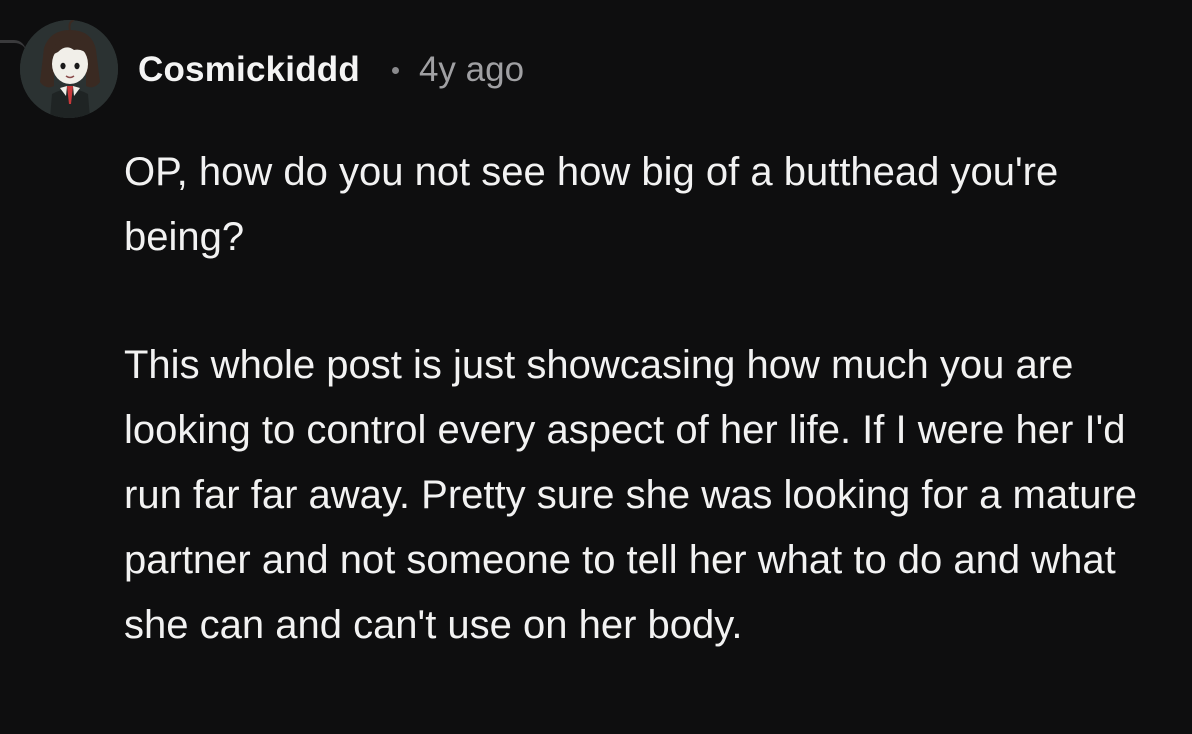  I want to click on user-avatar-icon, so click(69, 69).